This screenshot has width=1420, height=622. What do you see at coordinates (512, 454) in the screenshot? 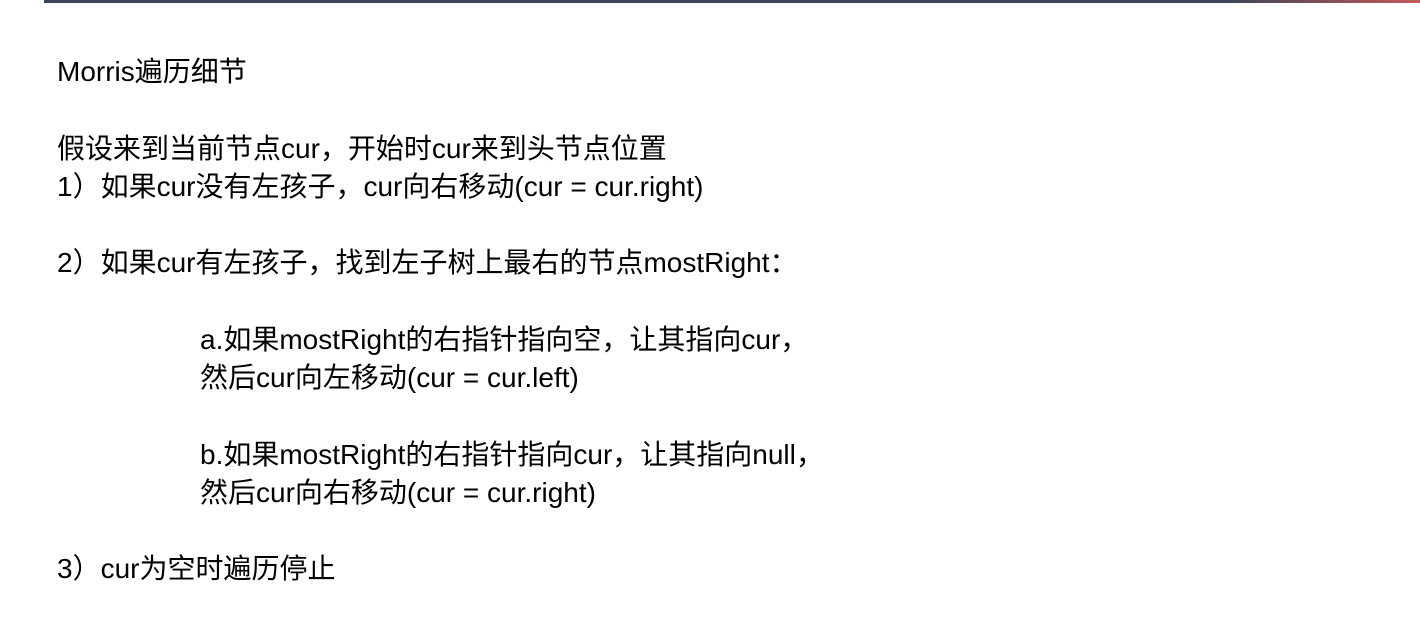
I see `rule-2b-line-1: b.如果mostRight的右指针指向cur，让其指向null，` at bounding box center [512, 454].